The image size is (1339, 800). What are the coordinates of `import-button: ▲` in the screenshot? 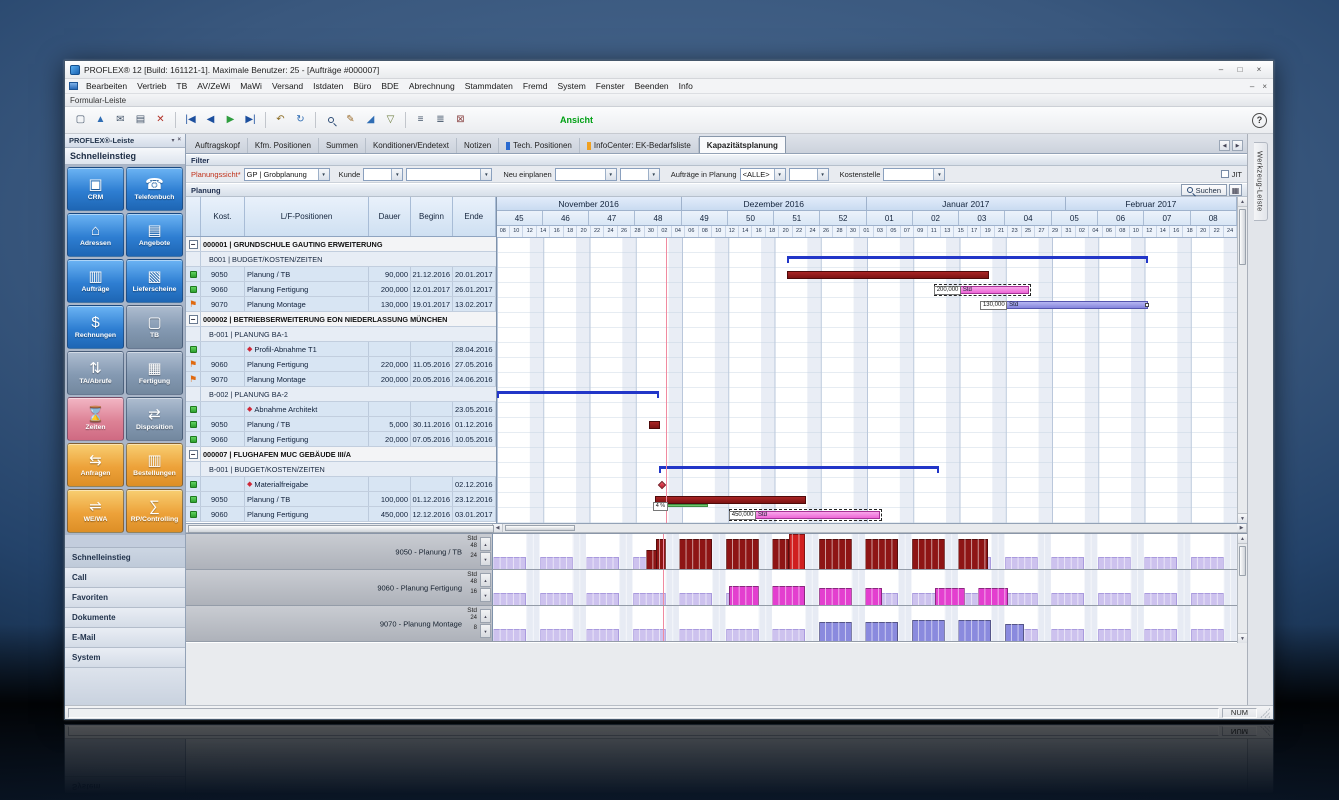 It's located at (100, 120).